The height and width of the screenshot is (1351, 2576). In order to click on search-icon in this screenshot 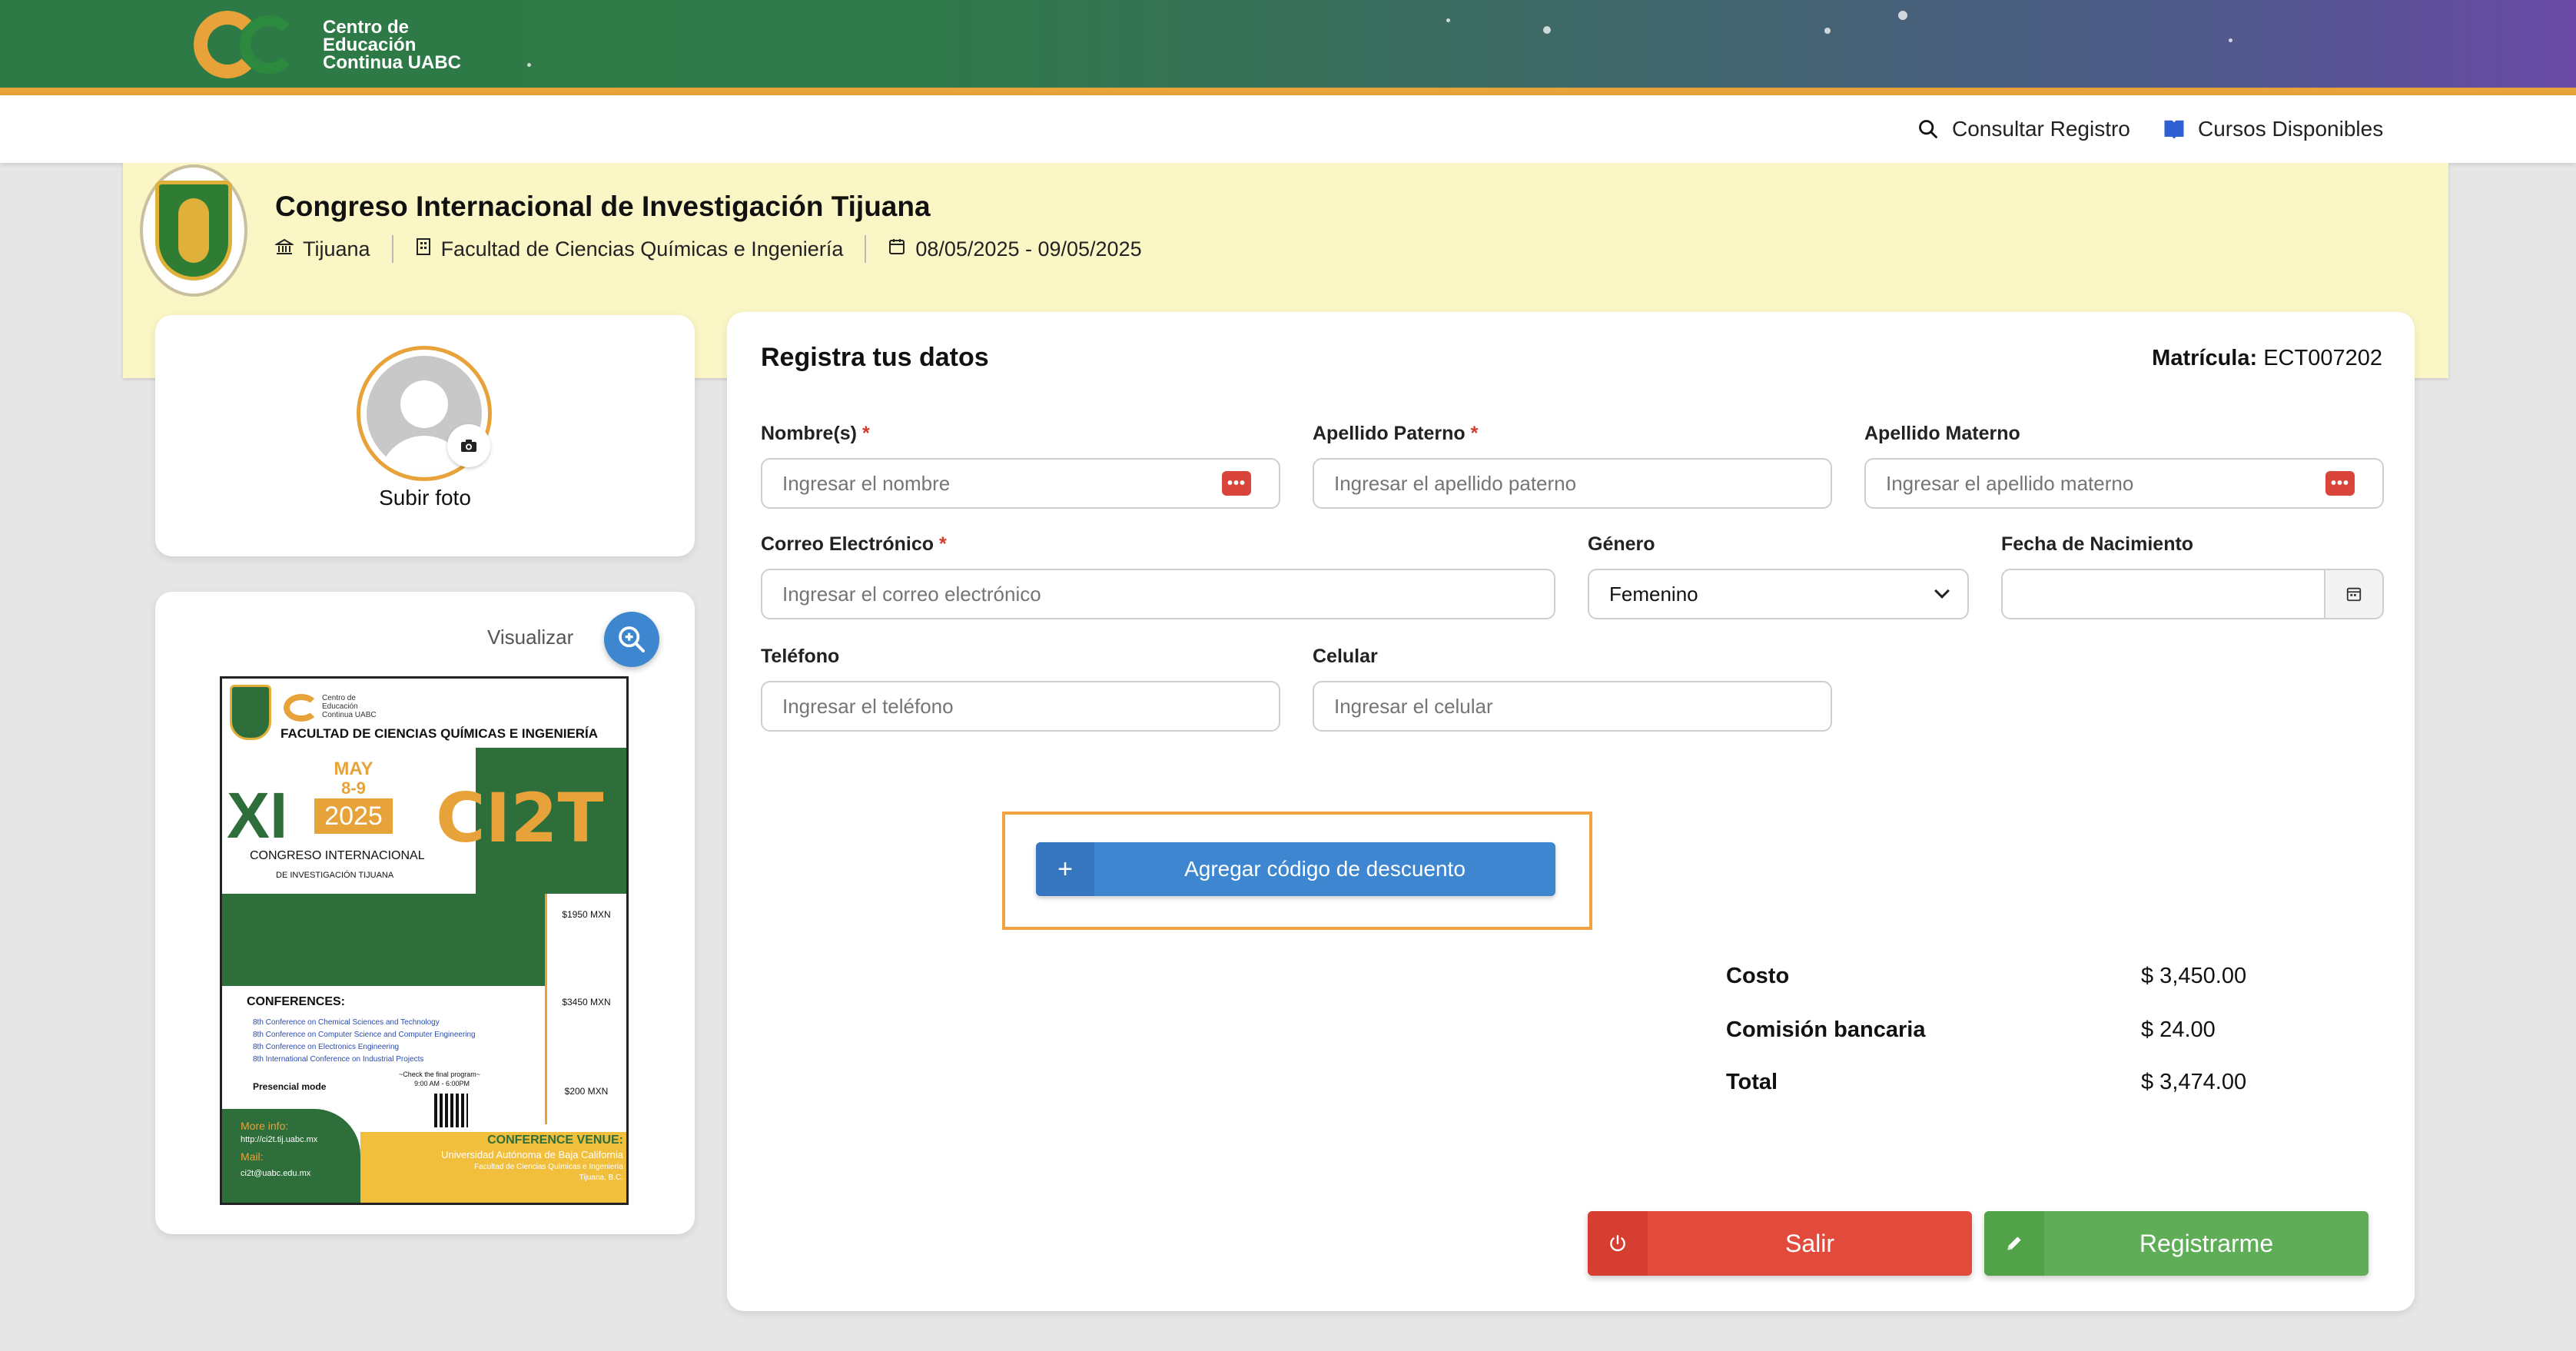, I will do `click(1928, 129)`.